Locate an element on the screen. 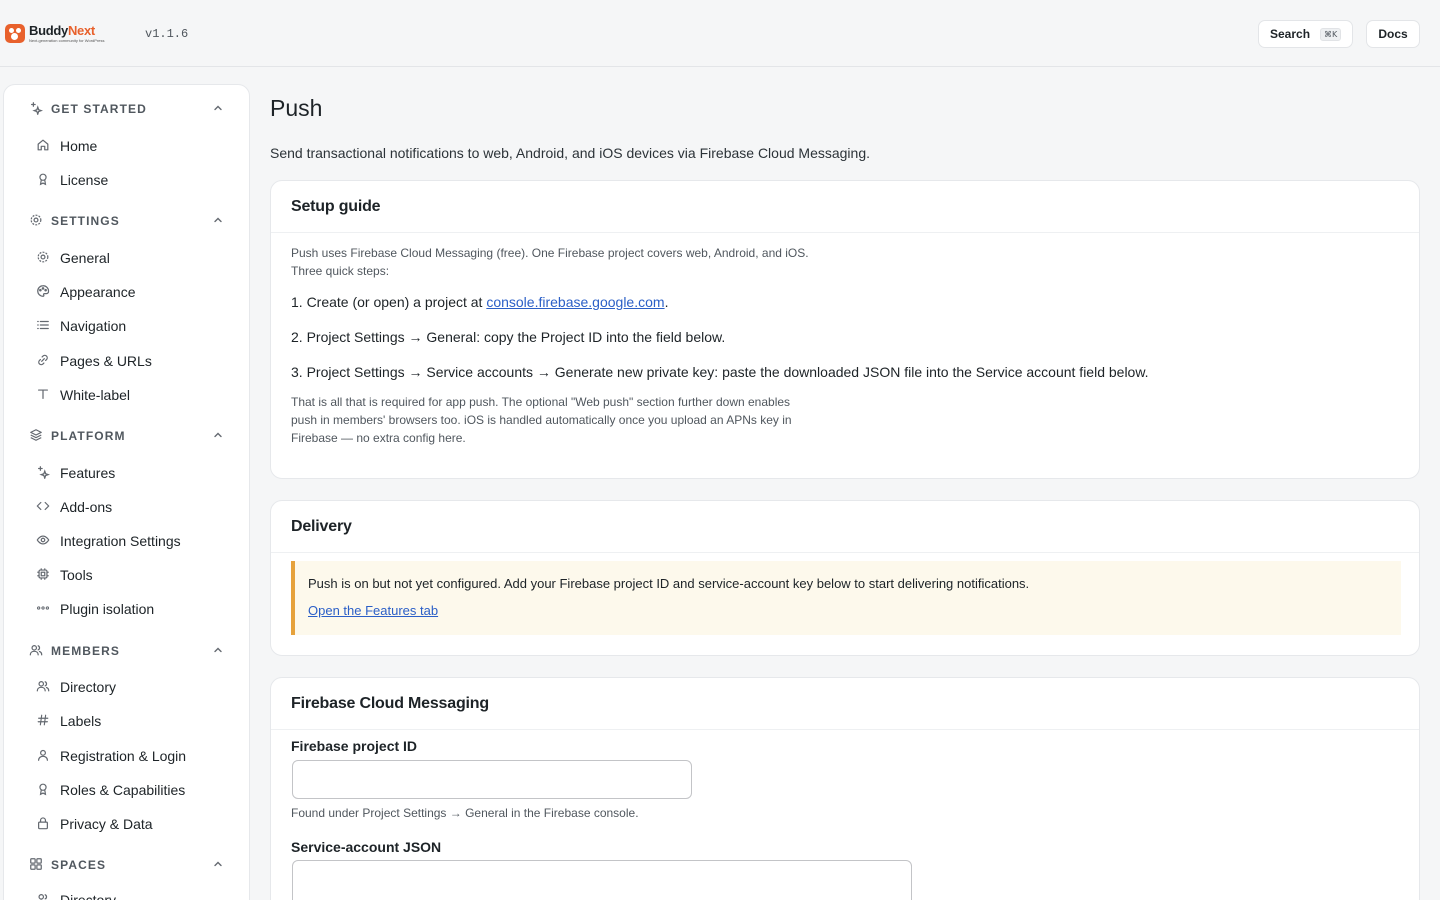 The height and width of the screenshot is (900, 1440). sidebar-item-white-label: White-label is located at coordinates (132, 394).